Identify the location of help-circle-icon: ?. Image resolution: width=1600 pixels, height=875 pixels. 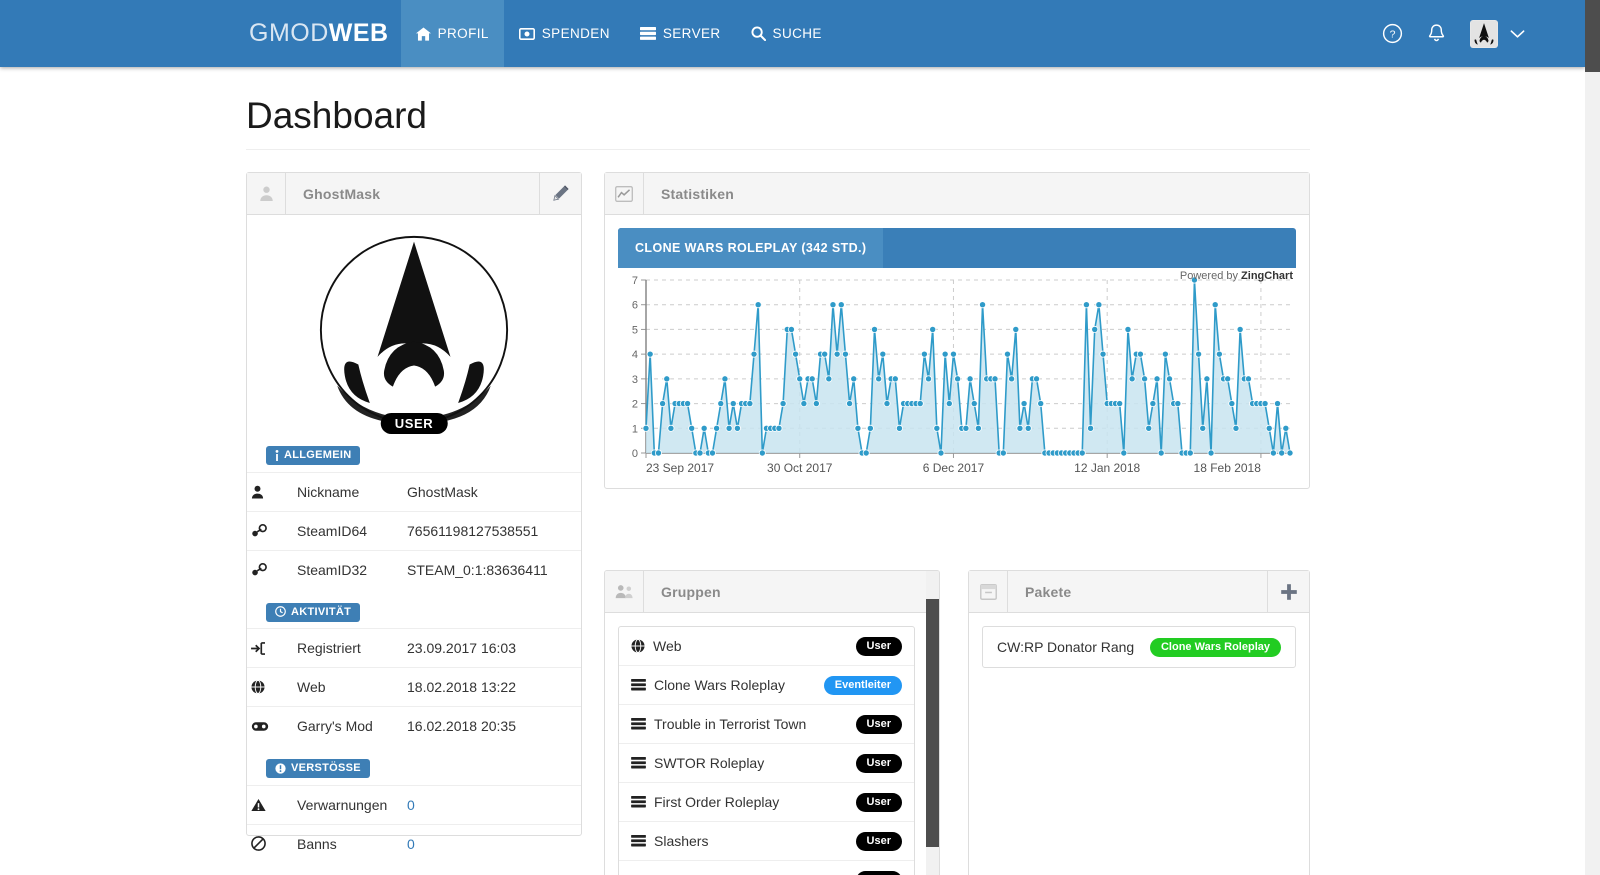
(1392, 33).